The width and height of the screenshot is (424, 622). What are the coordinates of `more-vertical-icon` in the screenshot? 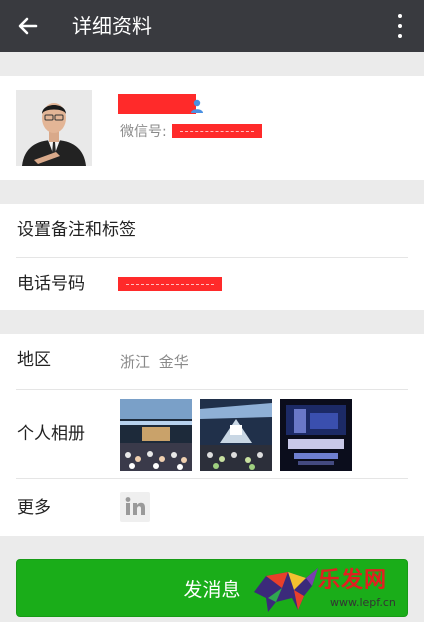 It's located at (400, 26).